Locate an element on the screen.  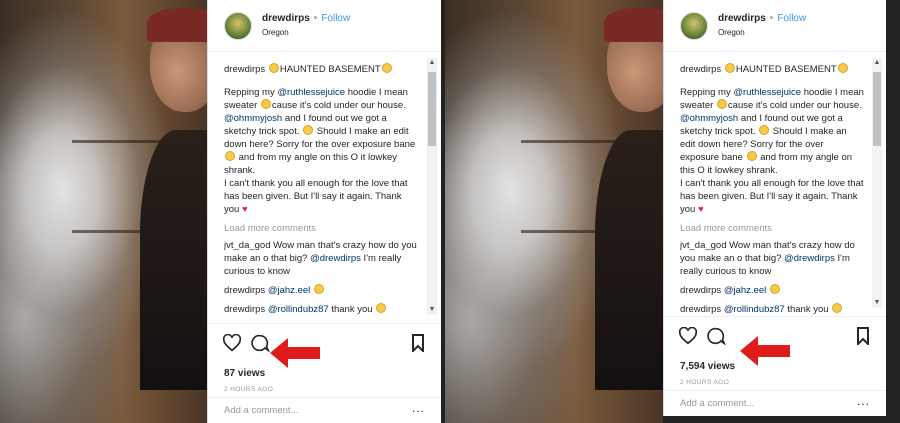
view-count: 7,594 views is located at coordinates (707, 366).